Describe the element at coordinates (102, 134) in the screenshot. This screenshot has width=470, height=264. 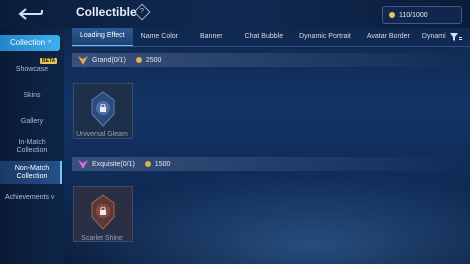
I see `item-name: Universal Gleam` at that location.